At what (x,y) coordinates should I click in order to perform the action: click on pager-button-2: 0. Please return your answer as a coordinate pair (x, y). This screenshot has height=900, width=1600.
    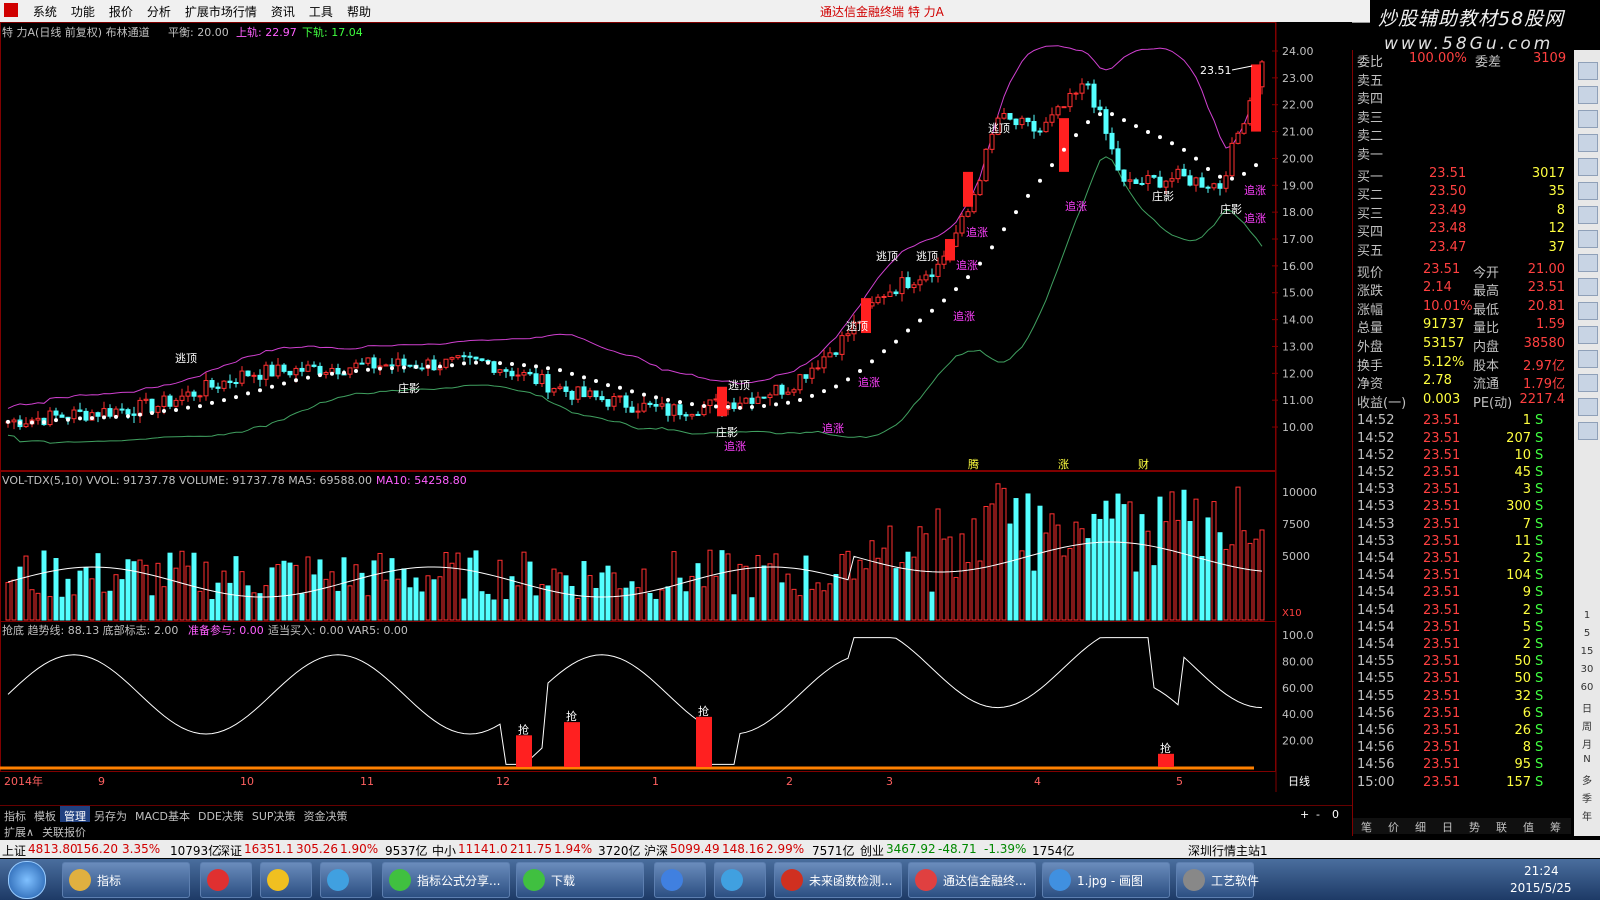
    Looking at the image, I should click on (1335, 814).